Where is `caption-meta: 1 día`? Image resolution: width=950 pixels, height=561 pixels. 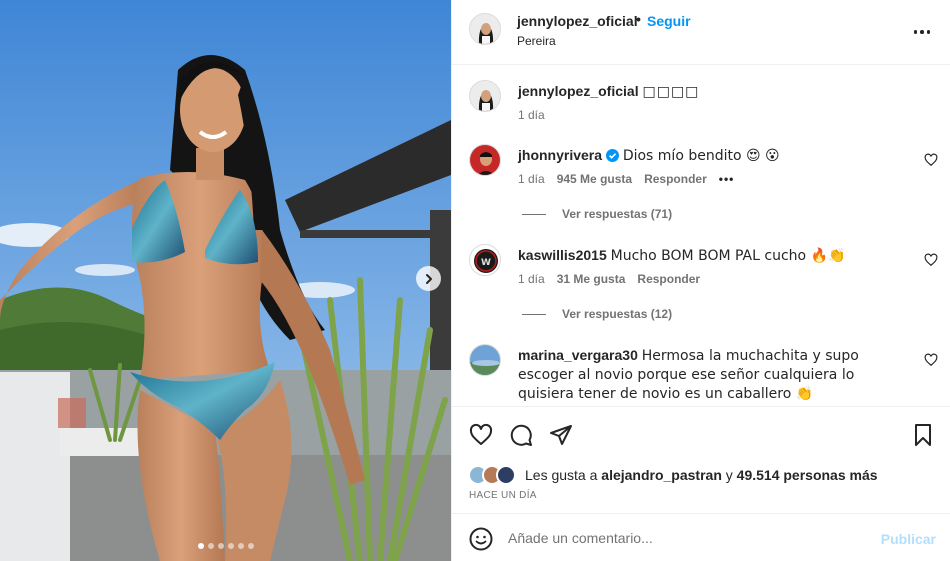
caption-meta: 1 día is located at coordinates (531, 115).